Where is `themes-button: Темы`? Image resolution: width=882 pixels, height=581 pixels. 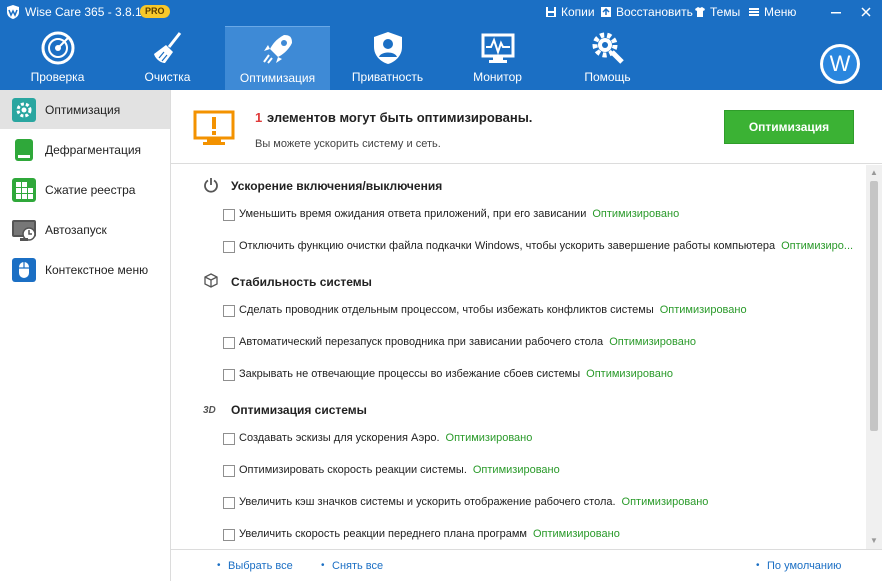 themes-button: Темы is located at coordinates (717, 12).